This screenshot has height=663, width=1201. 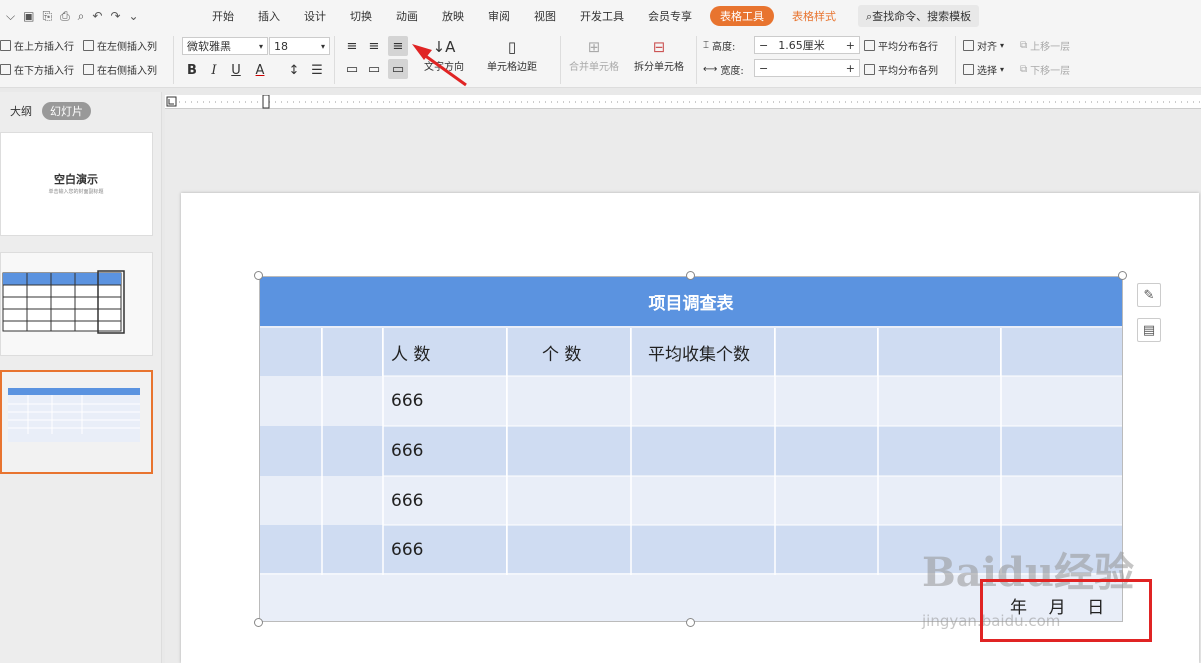 I want to click on table-title: 项目调查表, so click(x=691, y=301).